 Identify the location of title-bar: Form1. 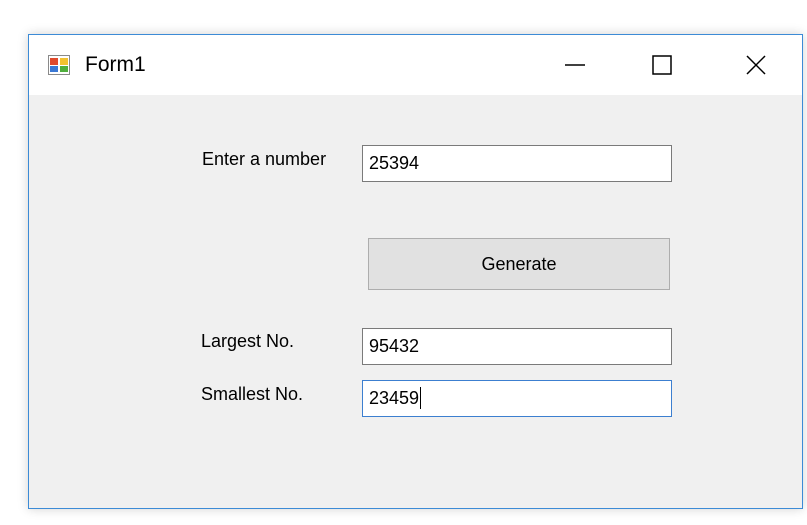
(415, 65).